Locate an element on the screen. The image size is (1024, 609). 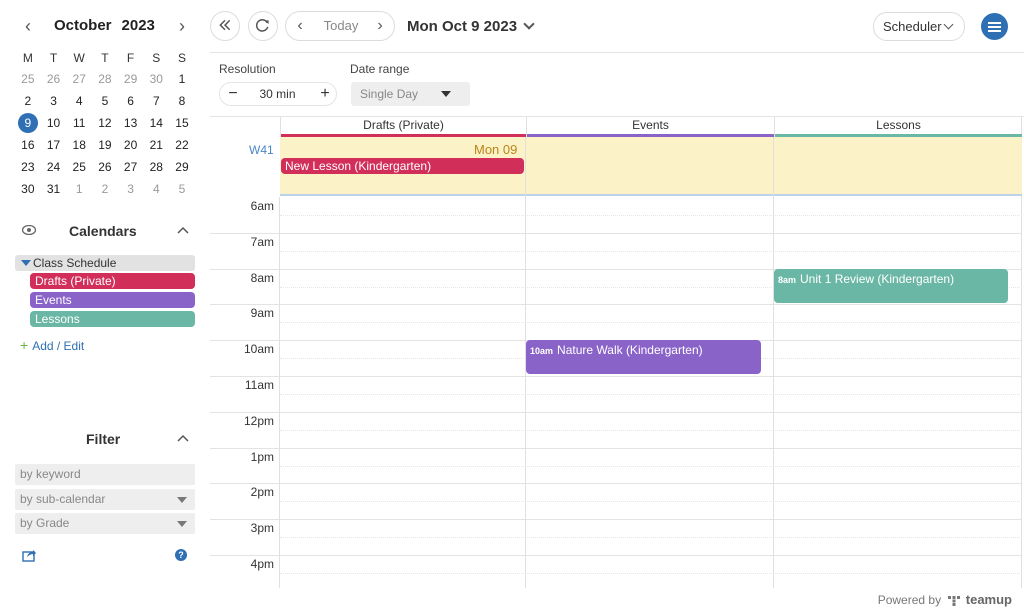
mini-calendar-day: 6 is located at coordinates (131, 101).